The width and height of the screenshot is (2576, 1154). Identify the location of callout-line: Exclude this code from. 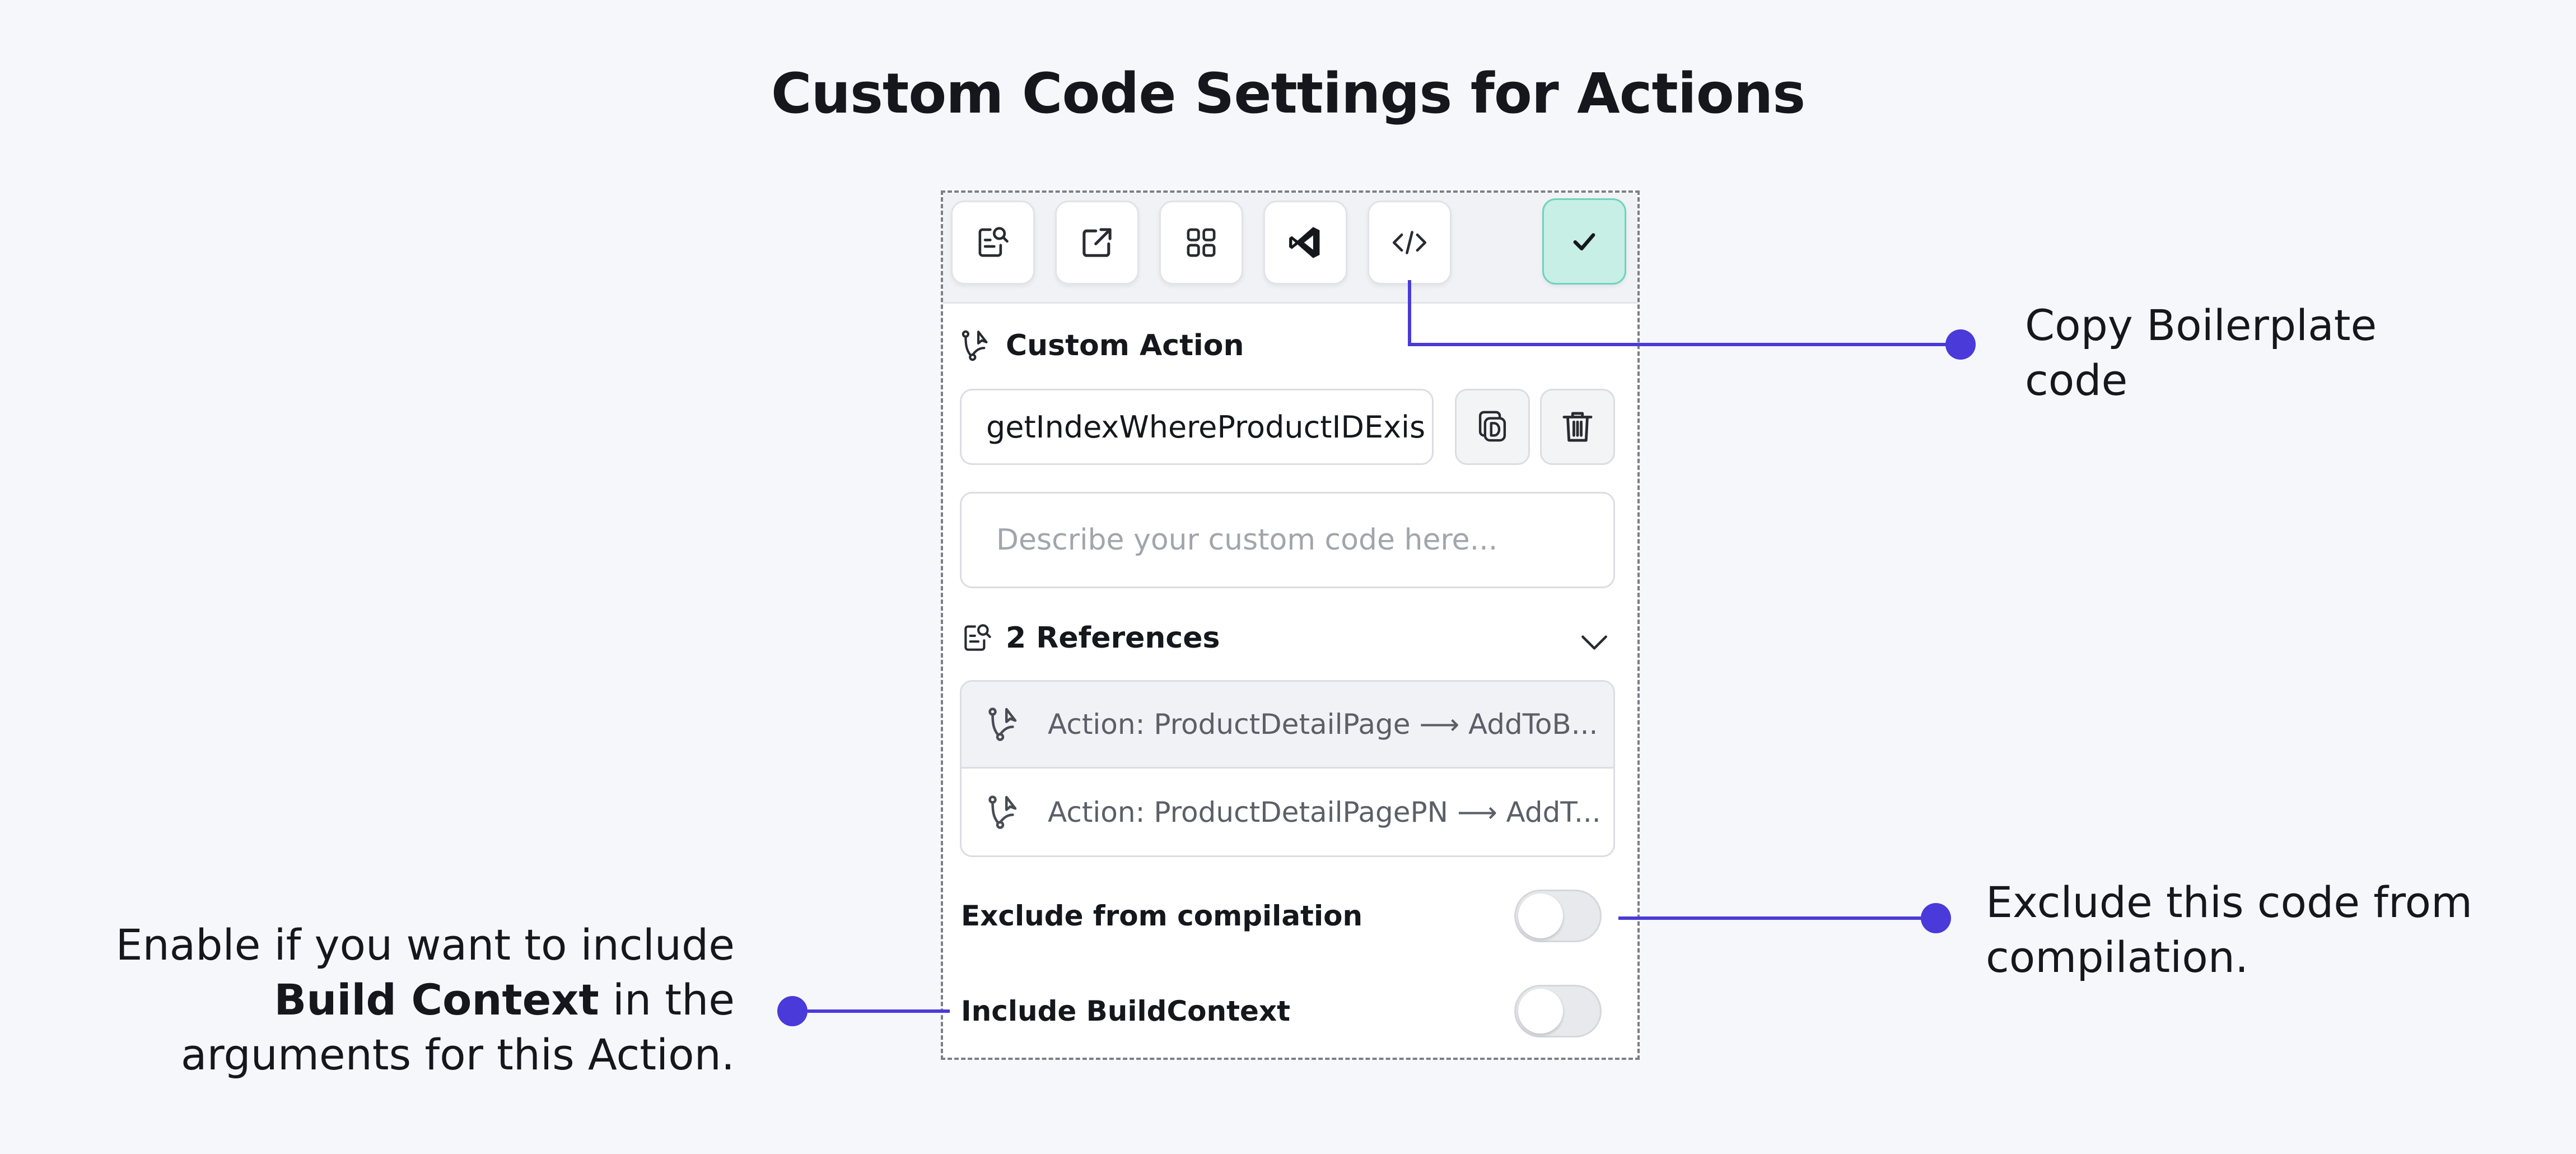
(2229, 902).